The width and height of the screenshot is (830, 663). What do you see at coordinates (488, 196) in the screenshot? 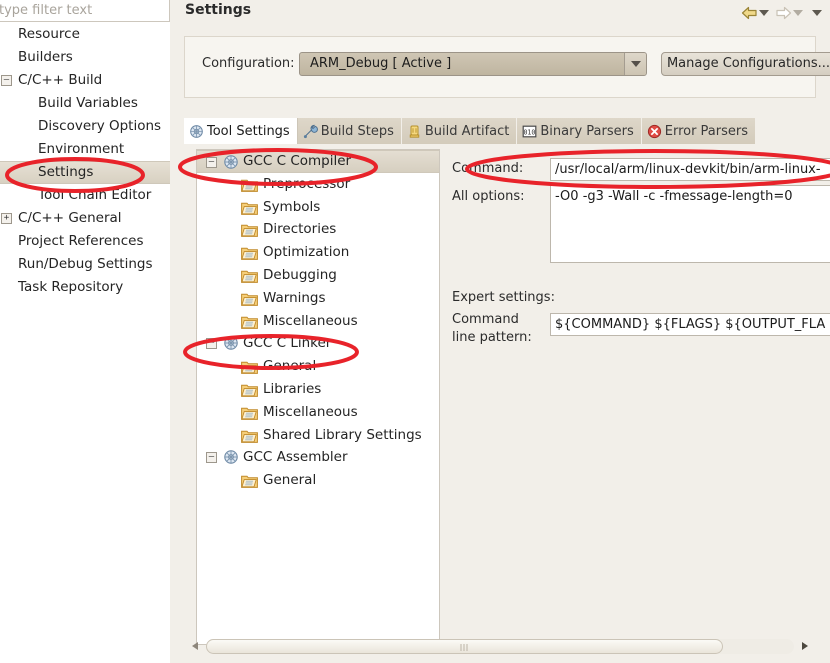
I see `all-options-label: All options:` at bounding box center [488, 196].